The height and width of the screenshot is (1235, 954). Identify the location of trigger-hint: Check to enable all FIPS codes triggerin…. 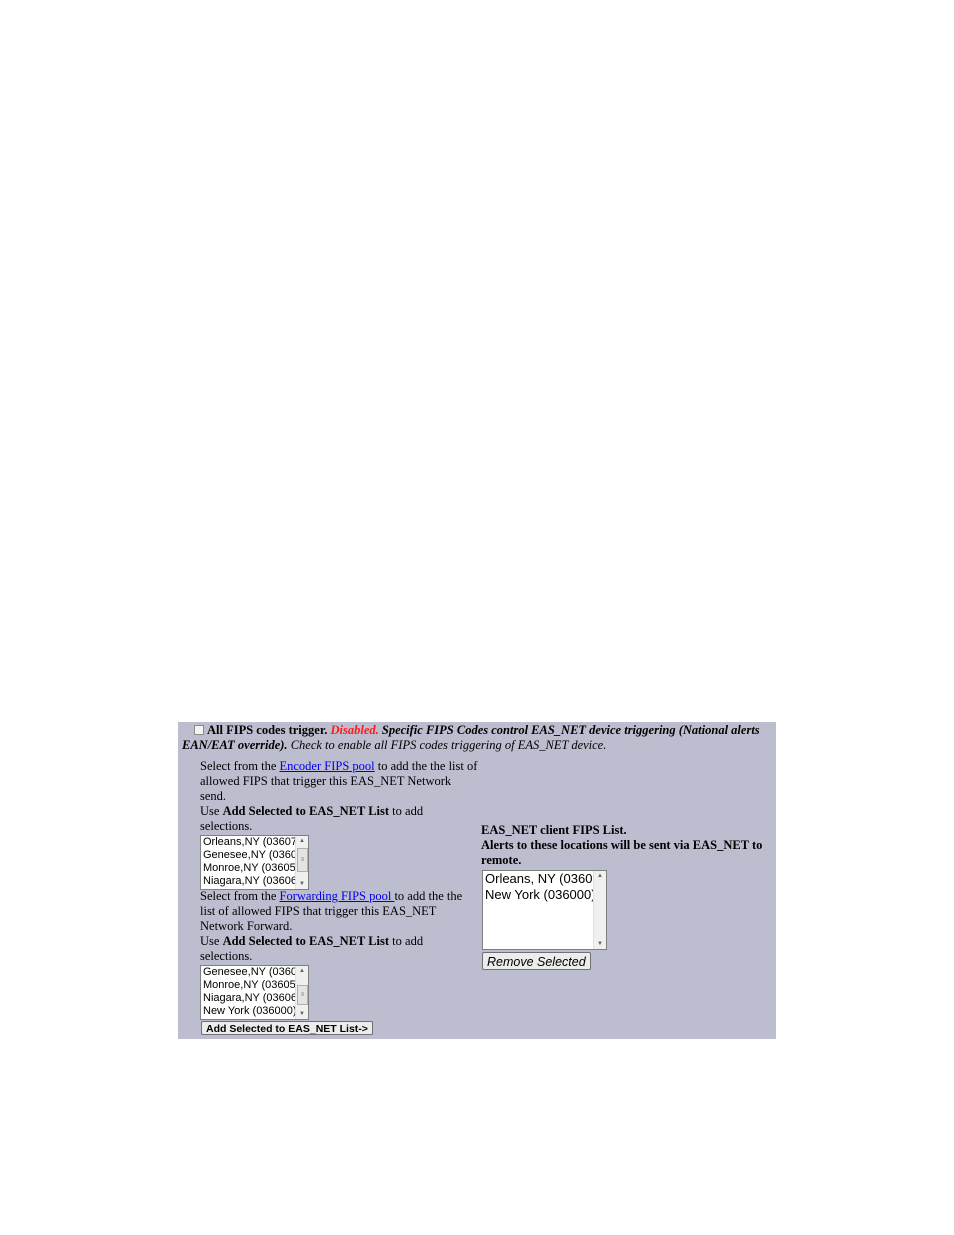
(448, 745).